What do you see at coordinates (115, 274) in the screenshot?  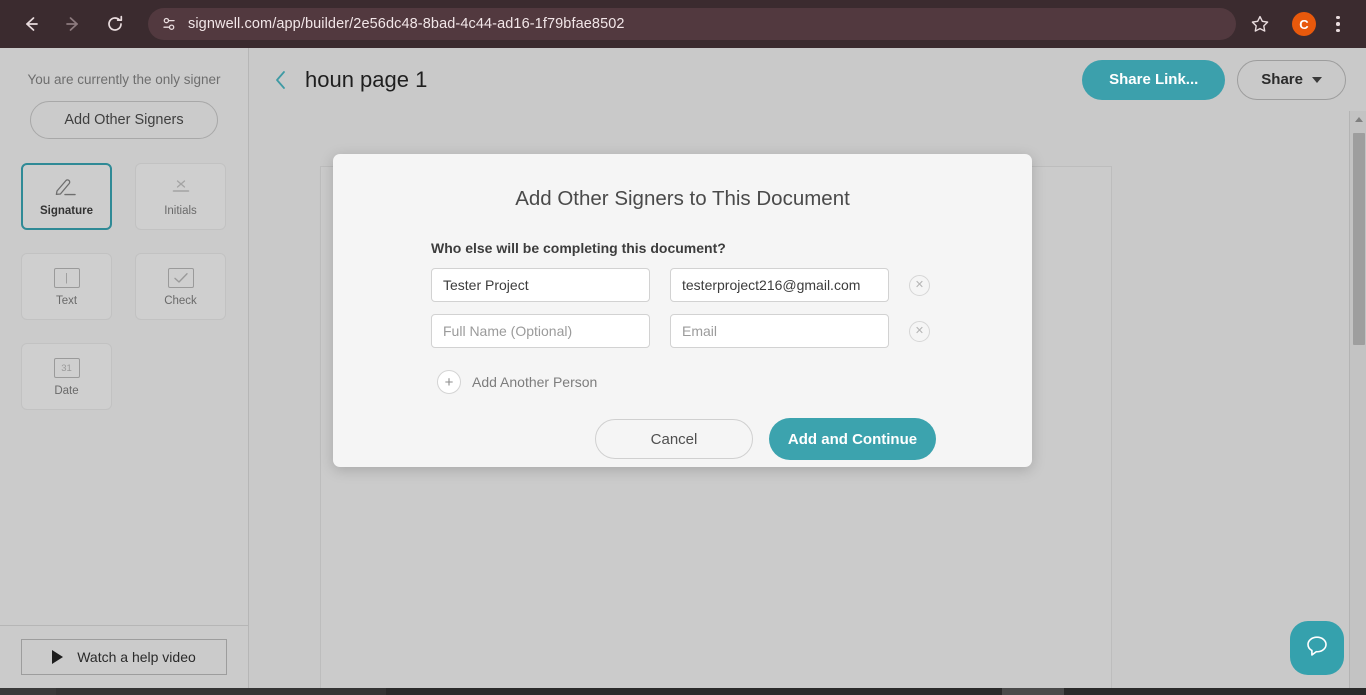 I see `field-tool-palette: Signature Initials | Text Check 31 Date` at bounding box center [115, 274].